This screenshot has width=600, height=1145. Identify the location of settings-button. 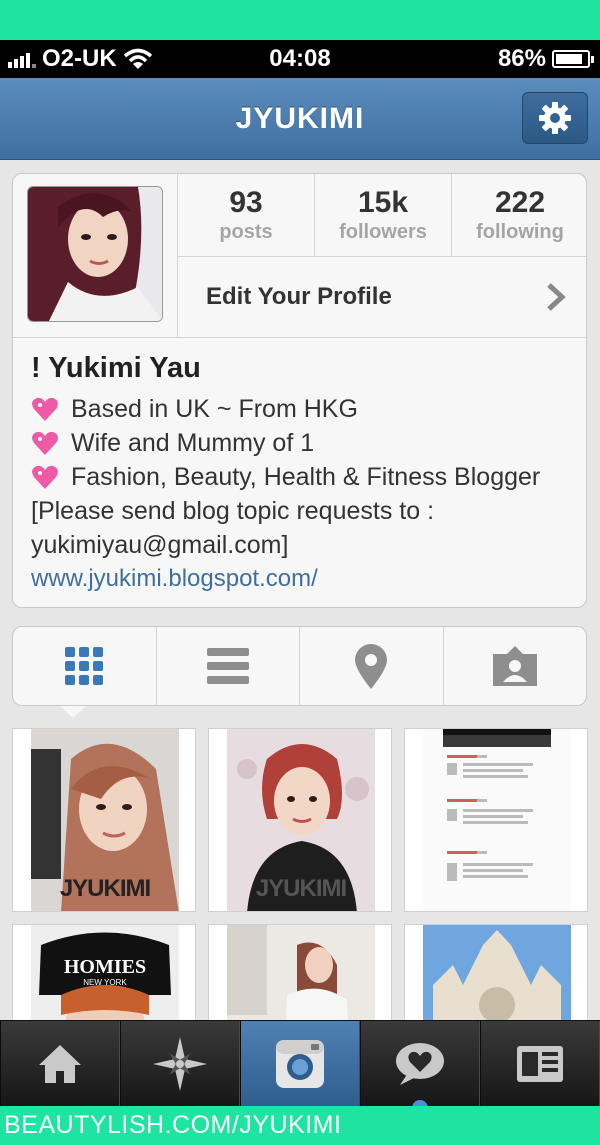
(555, 118).